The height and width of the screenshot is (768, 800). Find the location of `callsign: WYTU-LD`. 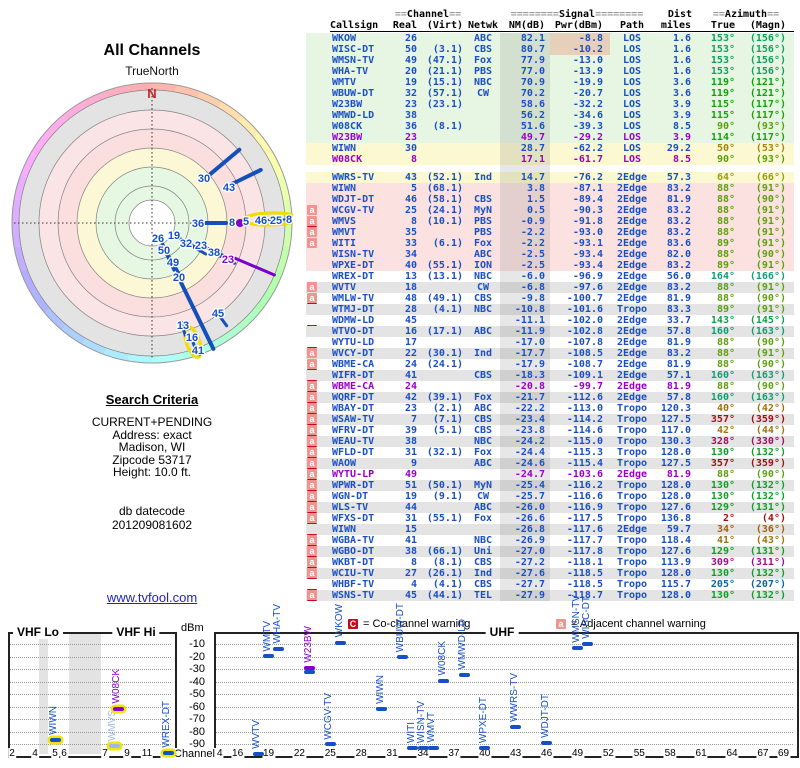

callsign: WYTU-LD is located at coordinates (353, 342).